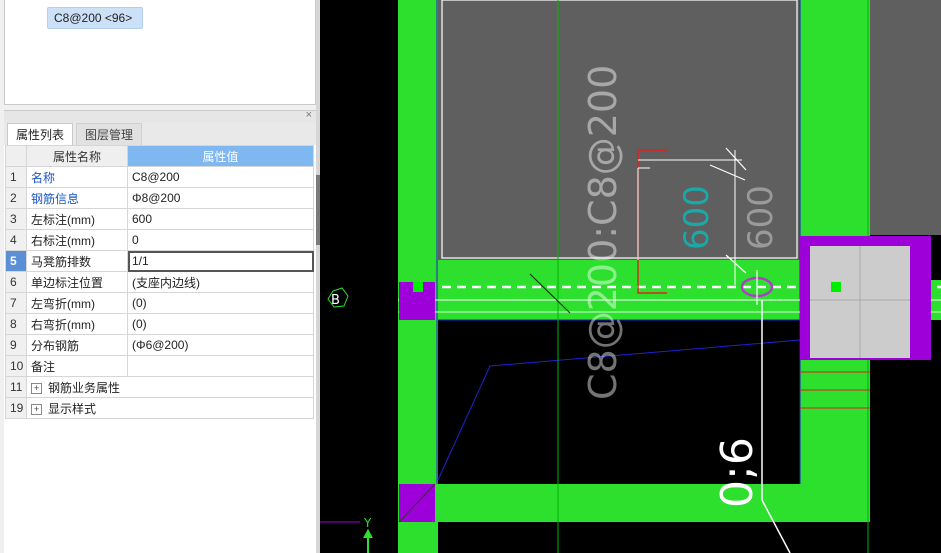  What do you see at coordinates (16, 261) in the screenshot?
I see `row-index: 5` at bounding box center [16, 261].